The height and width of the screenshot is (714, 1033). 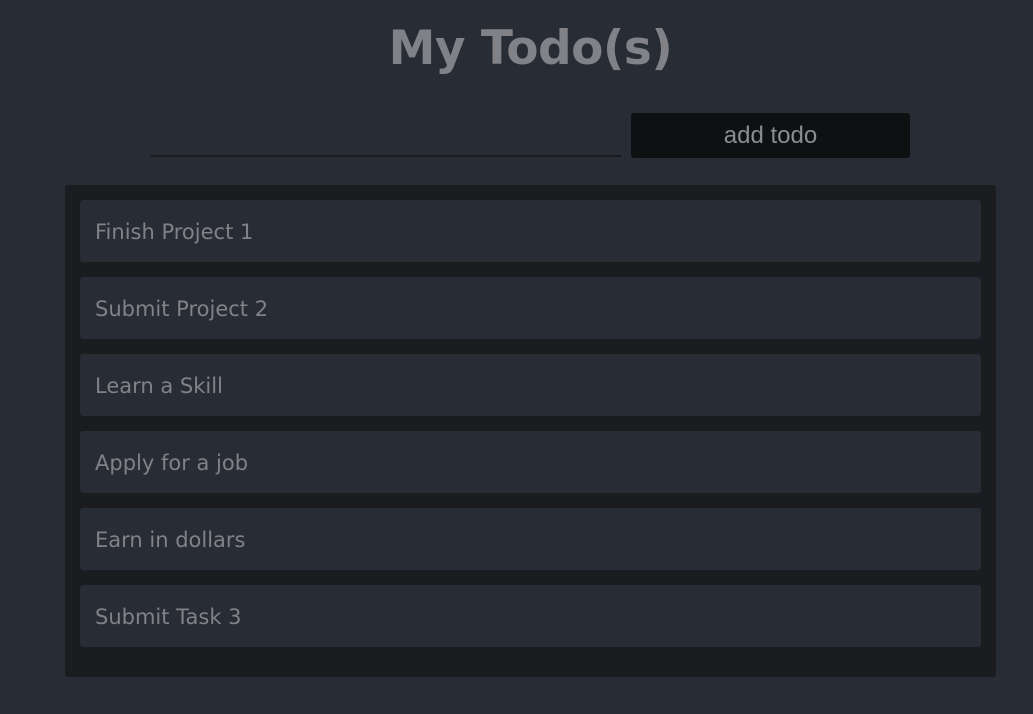 What do you see at coordinates (530, 462) in the screenshot?
I see `todo-item: Apply for a job` at bounding box center [530, 462].